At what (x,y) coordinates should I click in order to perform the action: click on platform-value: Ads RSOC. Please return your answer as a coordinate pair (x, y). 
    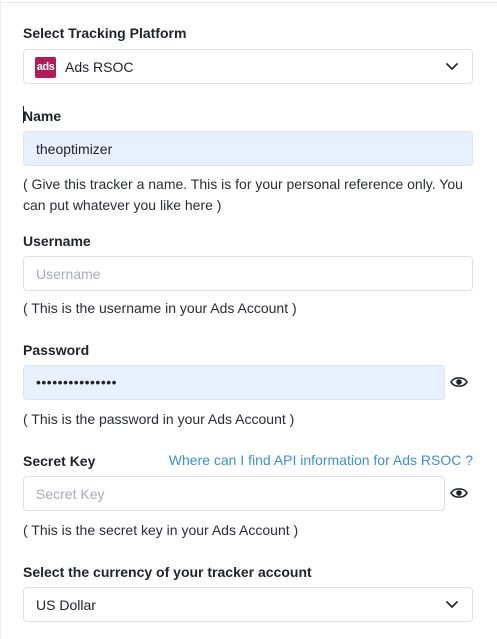
    Looking at the image, I should click on (99, 67).